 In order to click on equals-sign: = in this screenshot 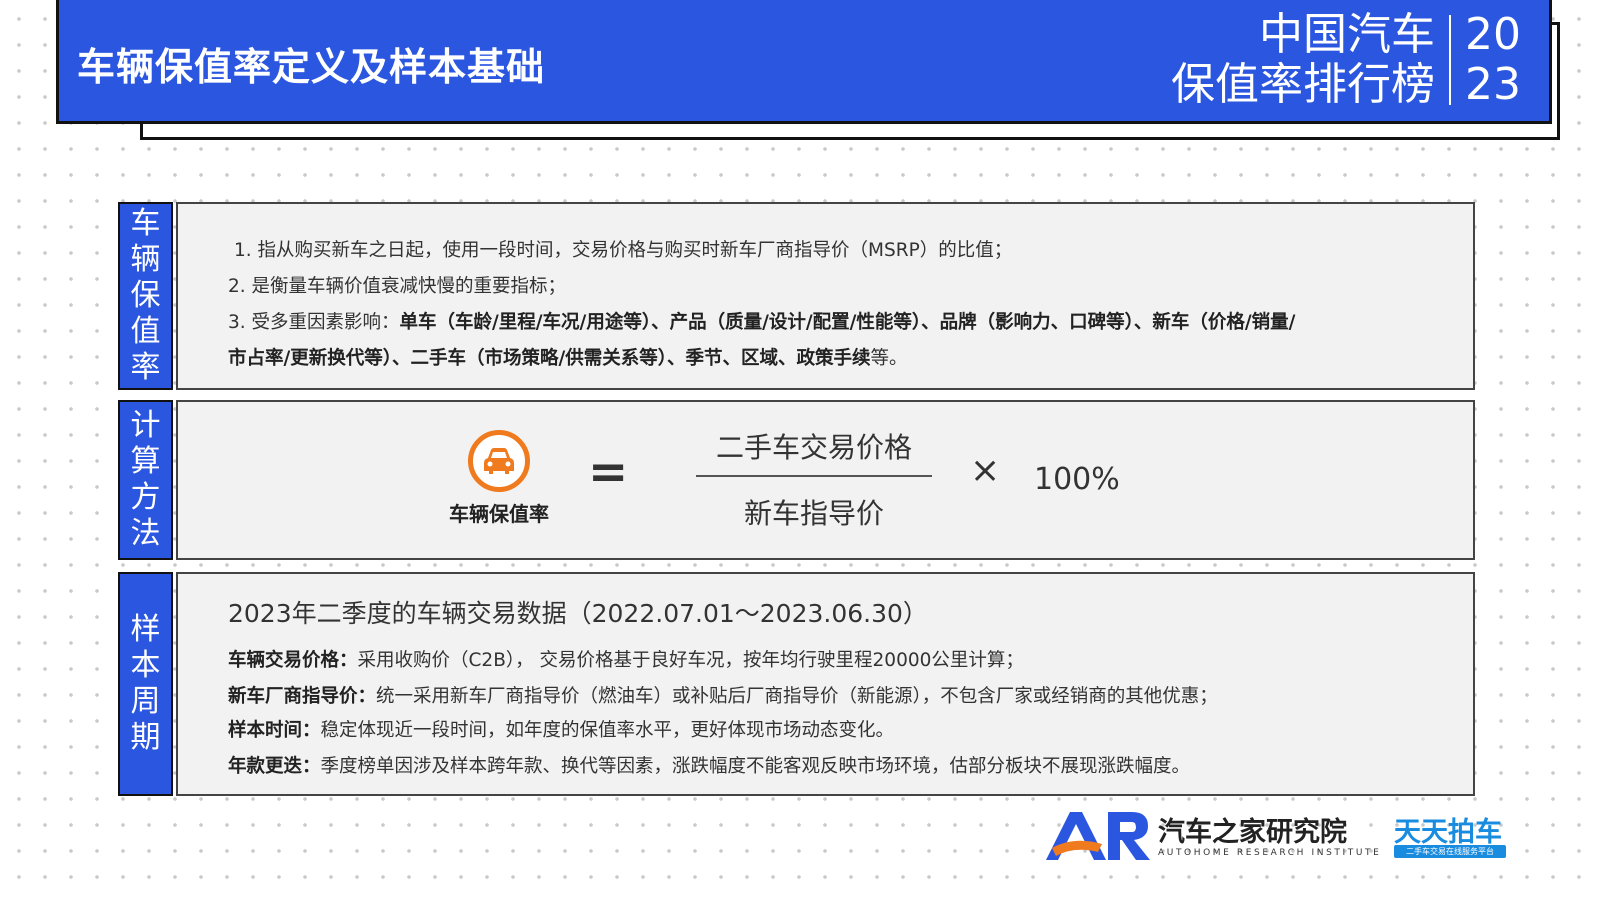, I will do `click(608, 472)`.